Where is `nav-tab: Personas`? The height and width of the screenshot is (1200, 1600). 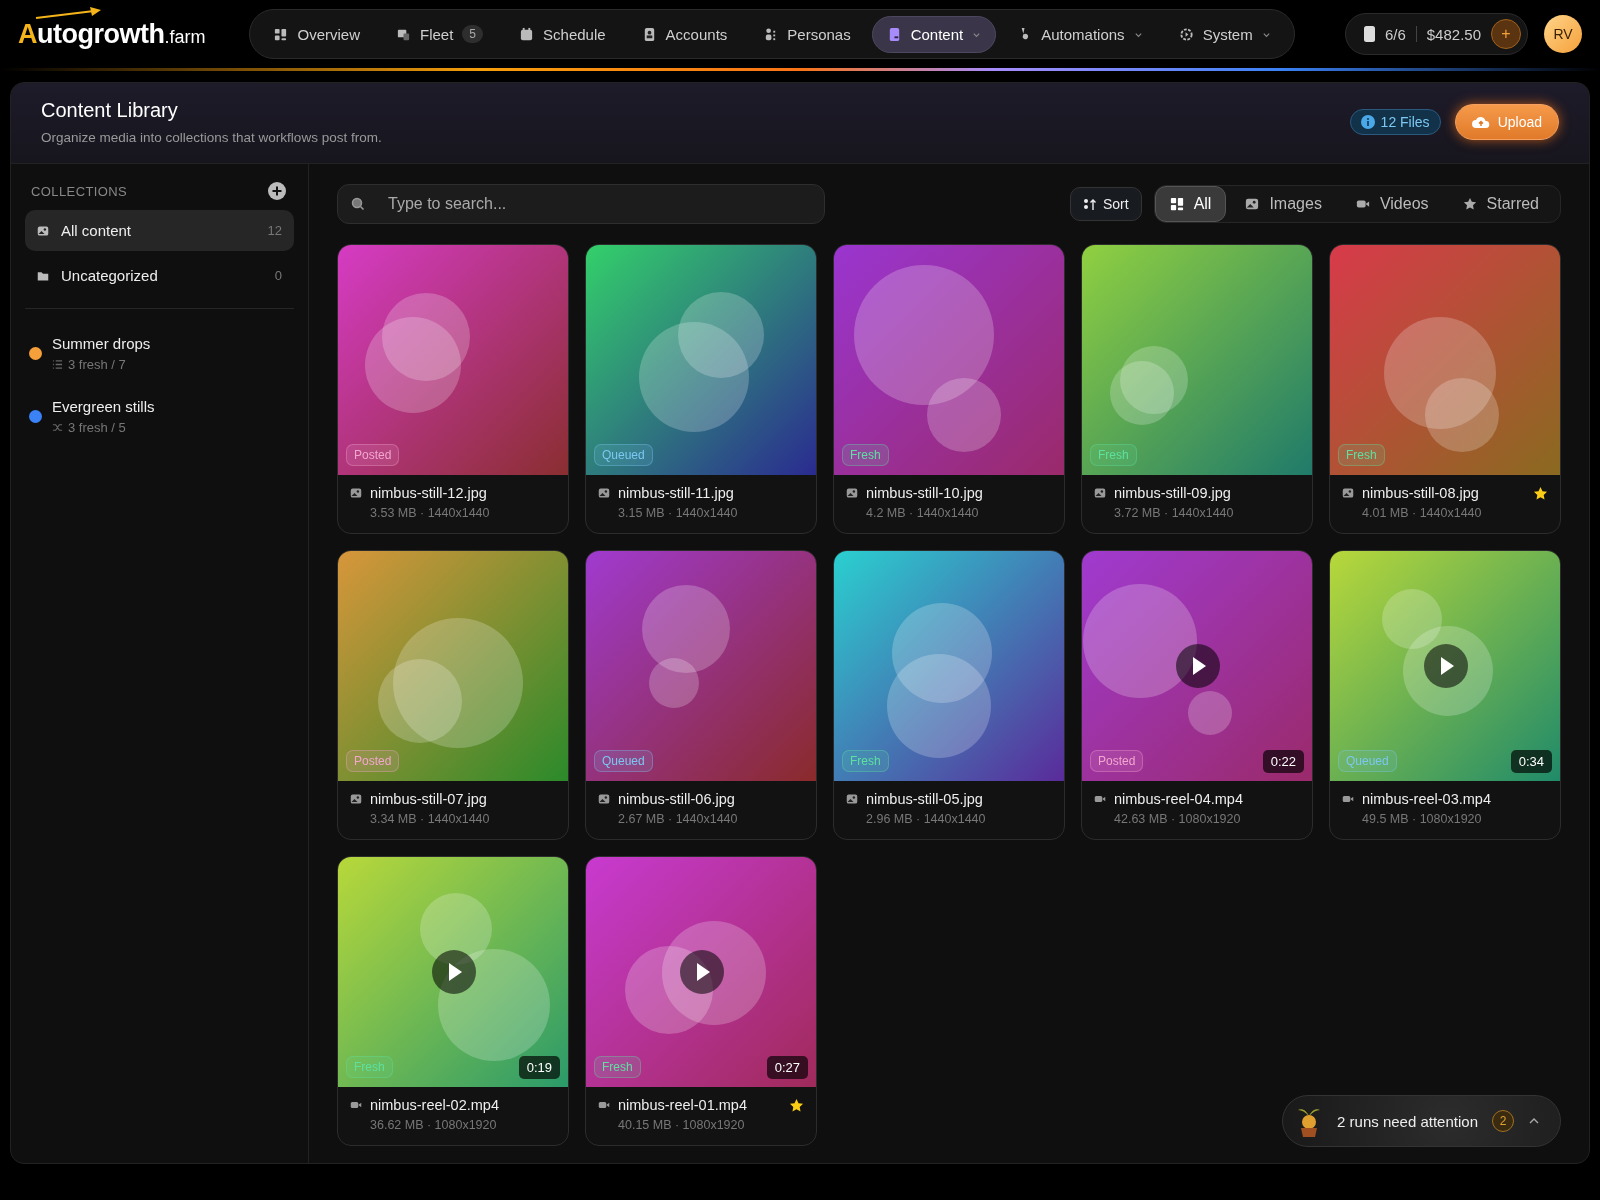 nav-tab: Personas is located at coordinates (807, 34).